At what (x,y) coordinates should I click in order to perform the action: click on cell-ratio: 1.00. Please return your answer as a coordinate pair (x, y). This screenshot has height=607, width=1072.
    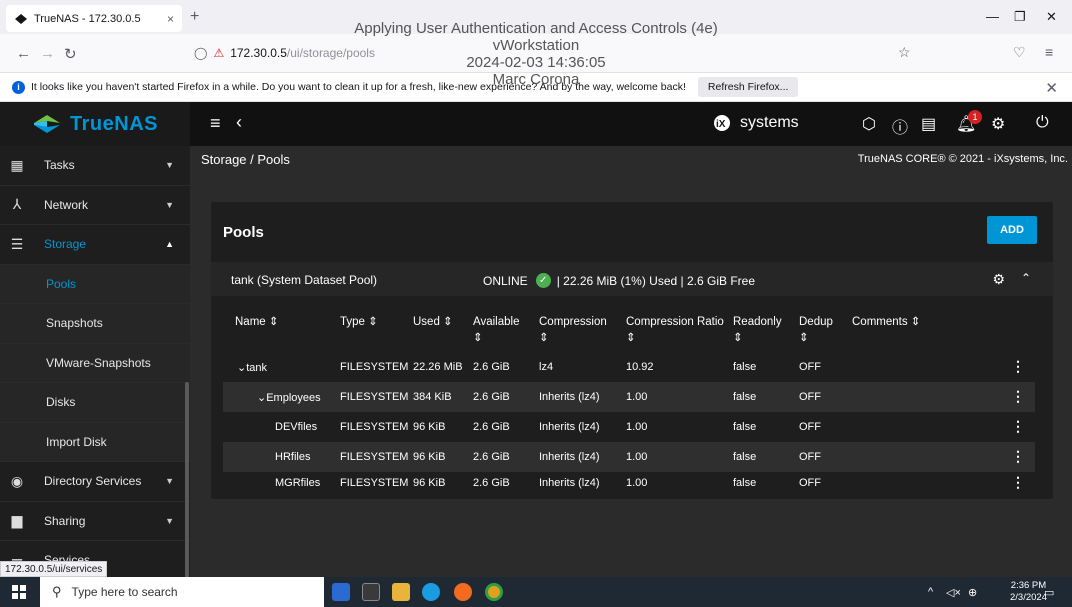
    Looking at the image, I should click on (637, 427).